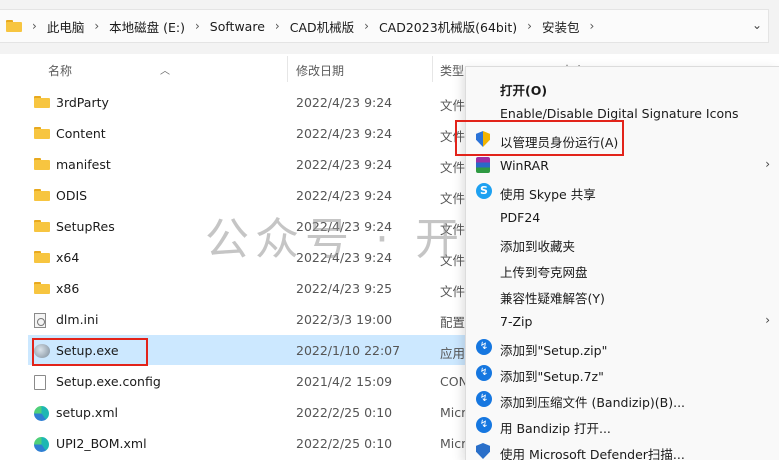  I want to click on file-row-dlm-ini: dlm.ini 2022/3/3 19:00 配置, so click(258, 319).